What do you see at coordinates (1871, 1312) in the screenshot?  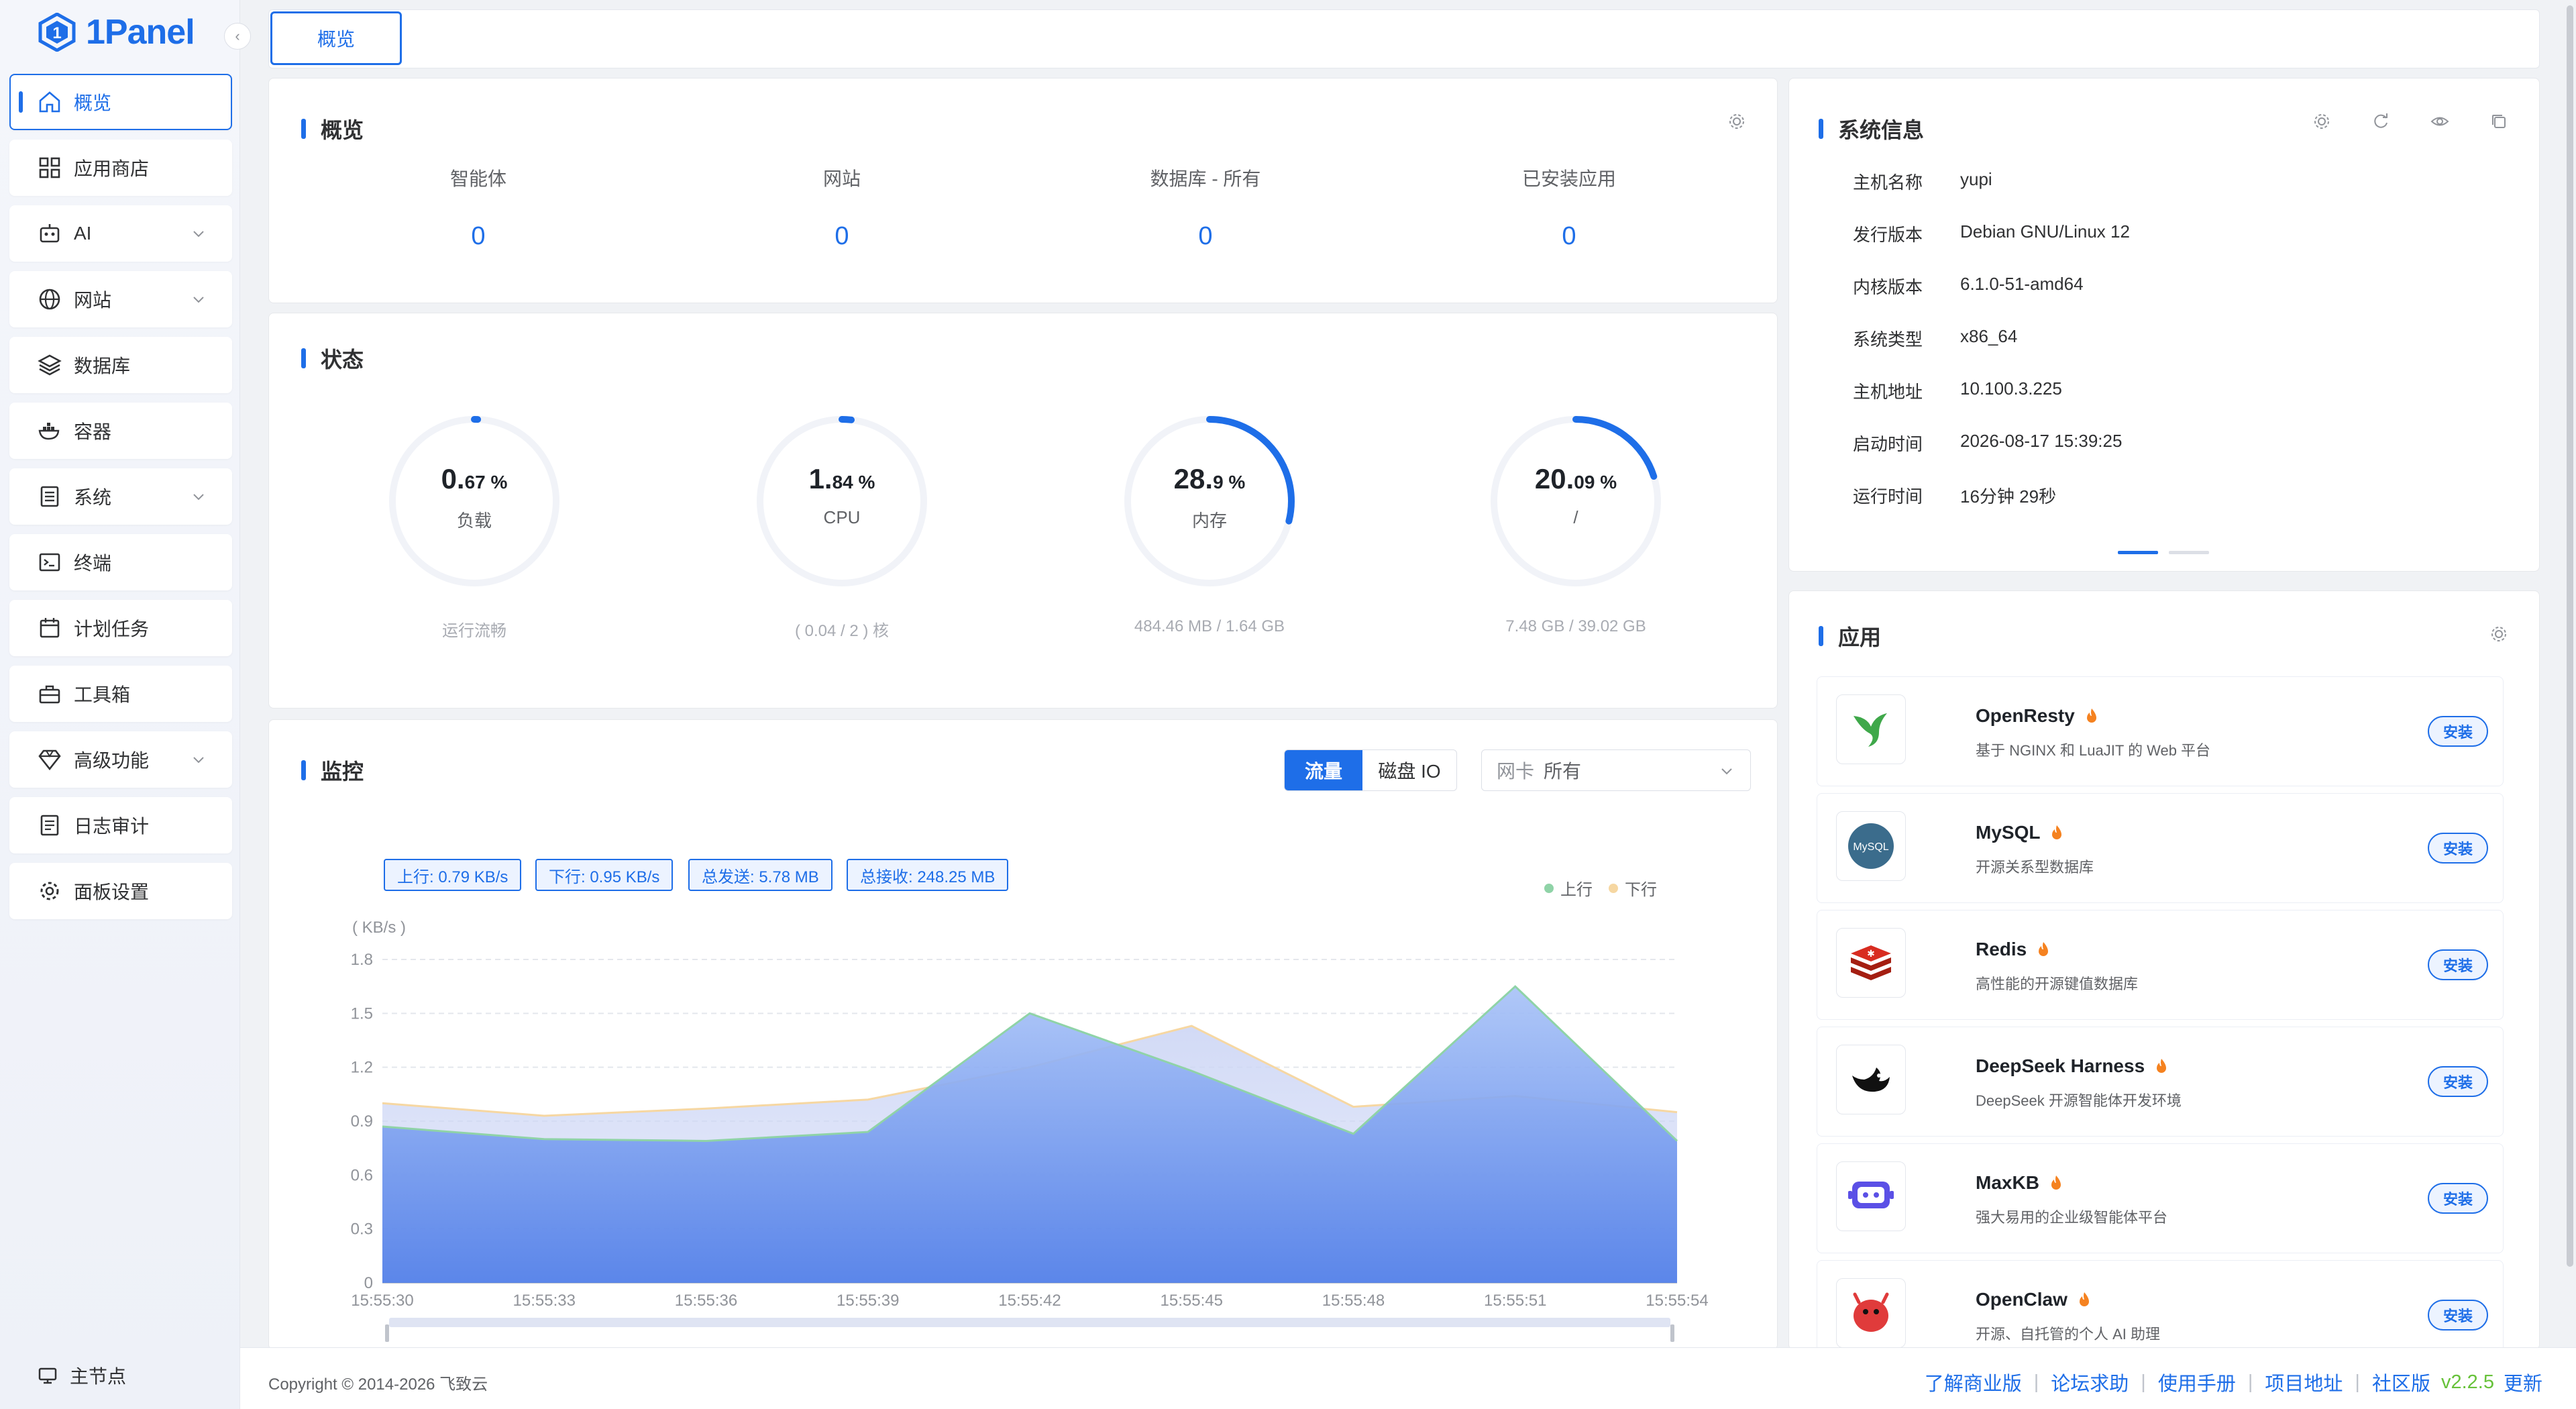 I see `openclaw-icon` at bounding box center [1871, 1312].